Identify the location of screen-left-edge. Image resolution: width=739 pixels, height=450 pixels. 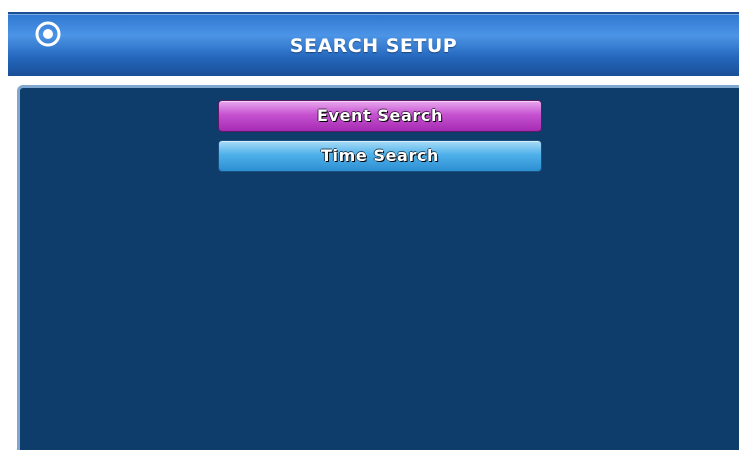
(4, 225).